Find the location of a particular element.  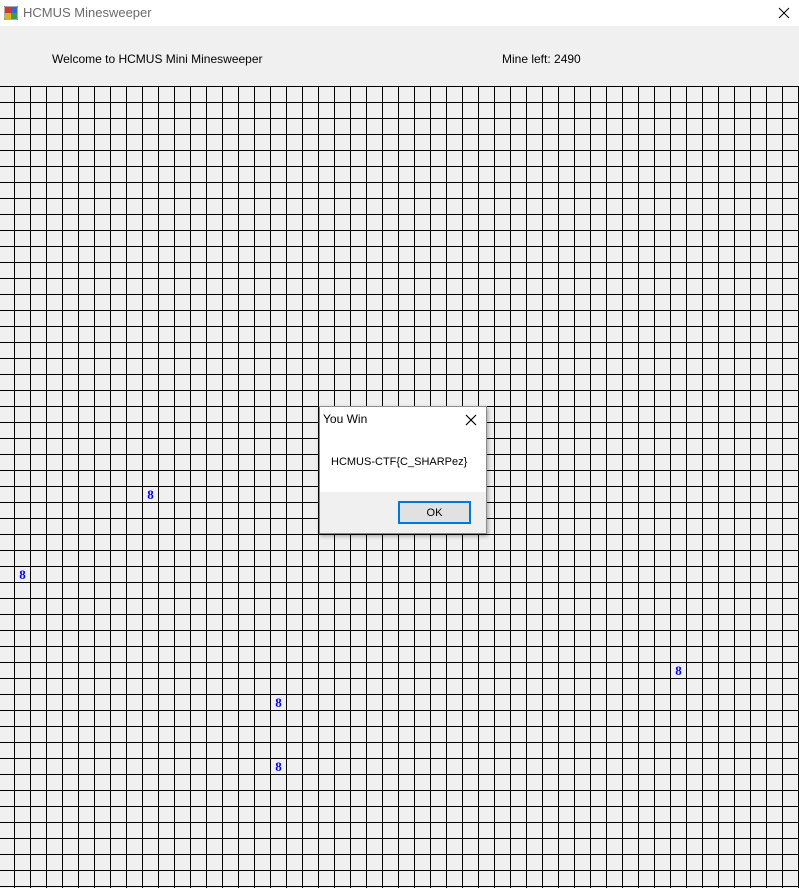

window-close-button is located at coordinates (784, 13).